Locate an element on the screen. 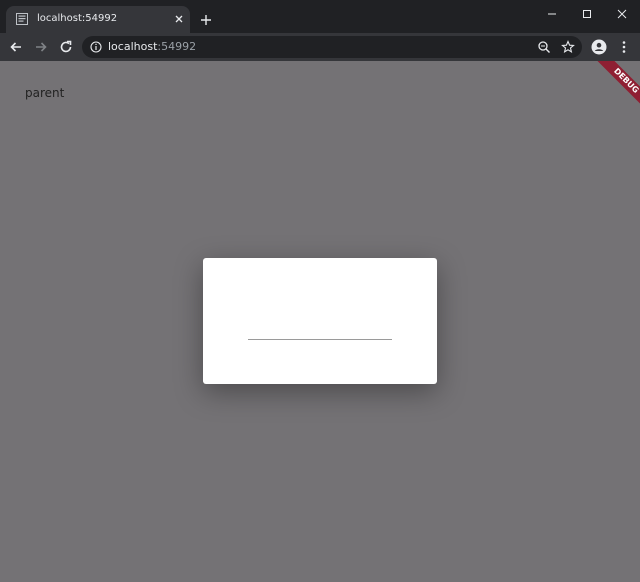 The height and width of the screenshot is (582, 640). zoom-icon is located at coordinates (544, 47).